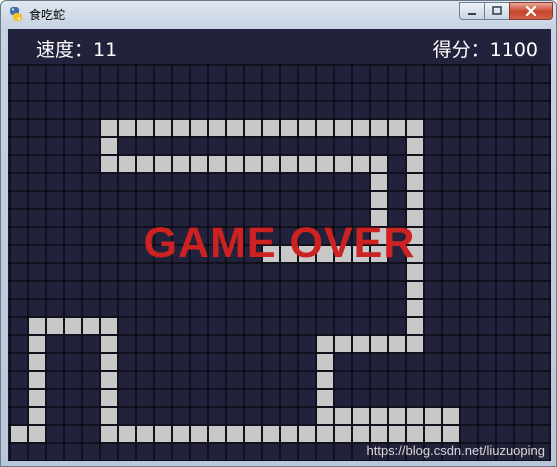 This screenshot has width=557, height=467. What do you see at coordinates (65, 50) in the screenshot?
I see `speed-label: 速度：` at bounding box center [65, 50].